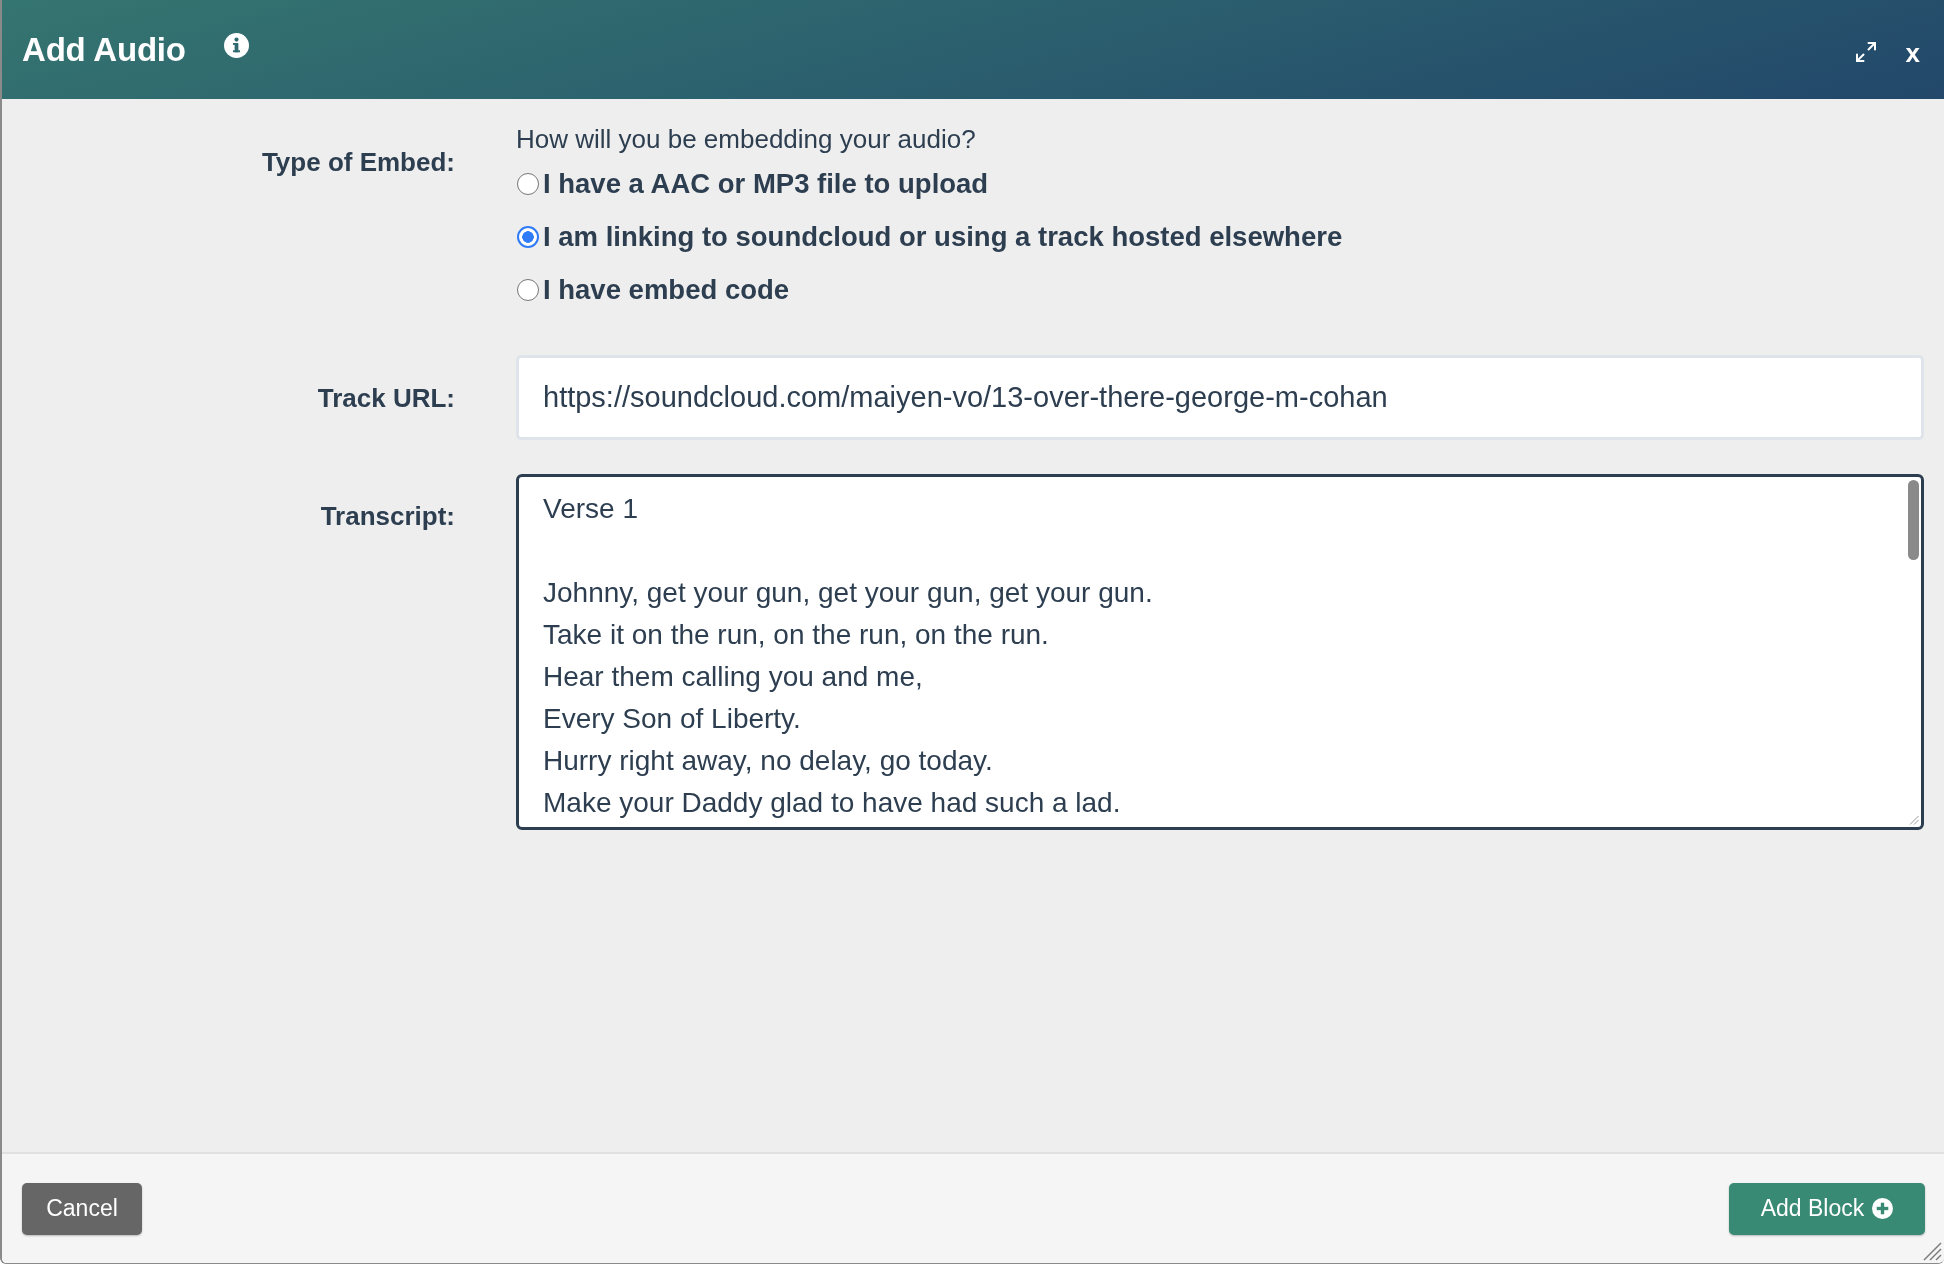 The width and height of the screenshot is (1944, 1264). Describe the element at coordinates (1220, 397) in the screenshot. I see `track-url-field: https://soundcloud.com/maiyen-vo/13-over-there-george-m-cohan` at that location.